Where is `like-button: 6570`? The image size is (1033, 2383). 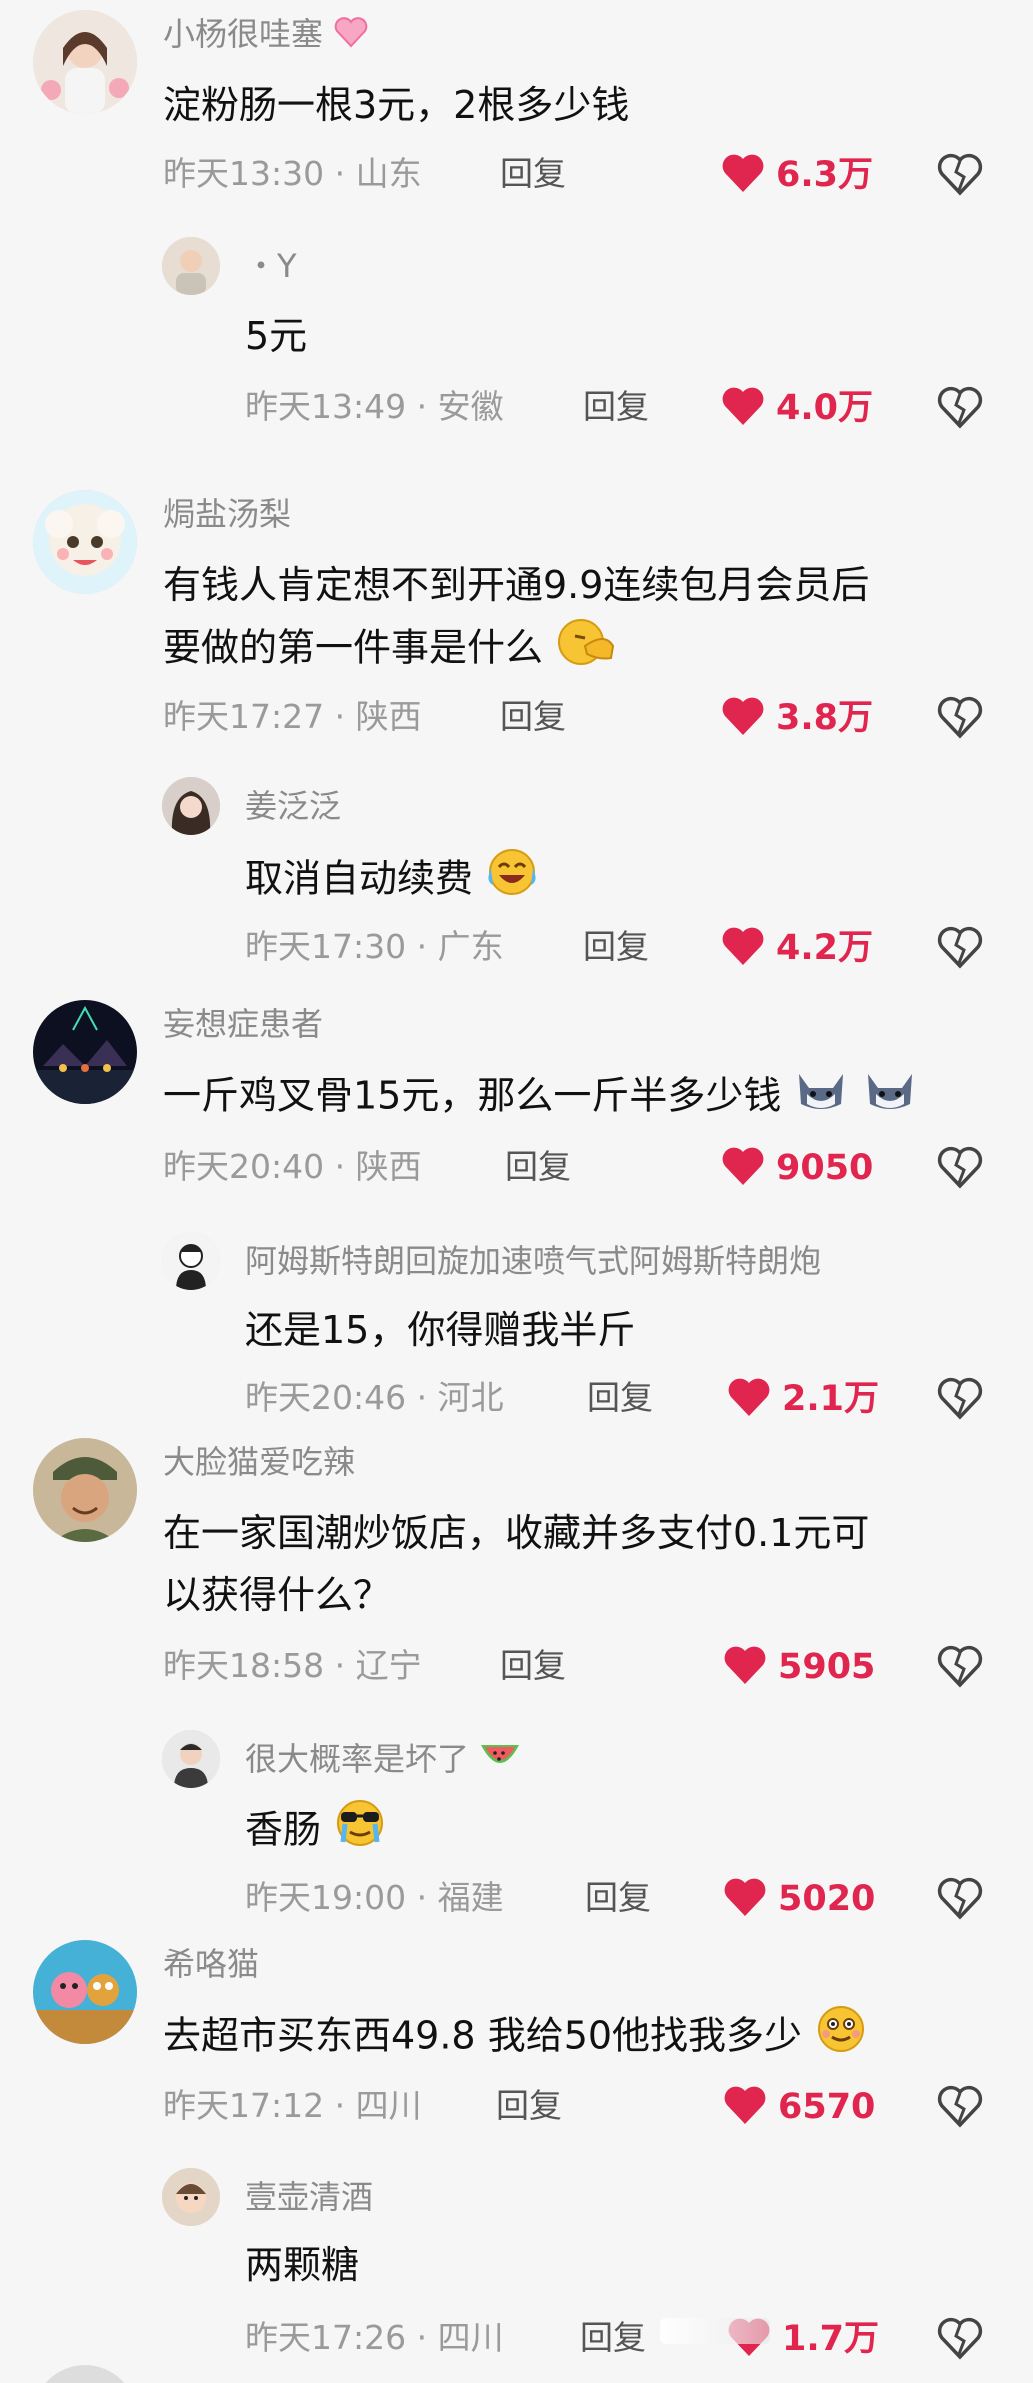
like-button: 6570 is located at coordinates (798, 2107).